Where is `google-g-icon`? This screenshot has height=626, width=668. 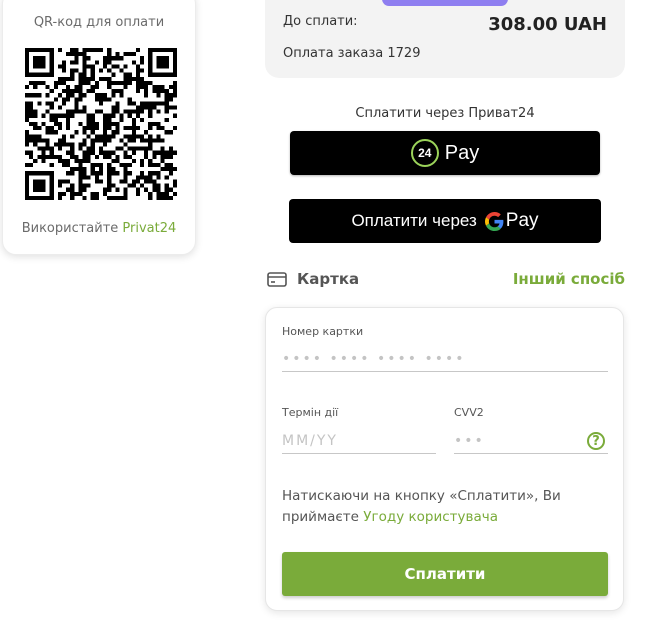
google-g-icon is located at coordinates (494, 221).